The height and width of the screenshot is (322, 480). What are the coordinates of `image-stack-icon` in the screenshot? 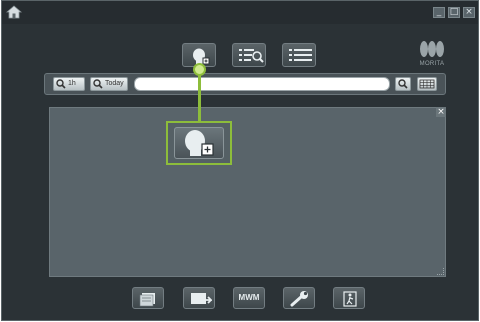 It's located at (147, 300).